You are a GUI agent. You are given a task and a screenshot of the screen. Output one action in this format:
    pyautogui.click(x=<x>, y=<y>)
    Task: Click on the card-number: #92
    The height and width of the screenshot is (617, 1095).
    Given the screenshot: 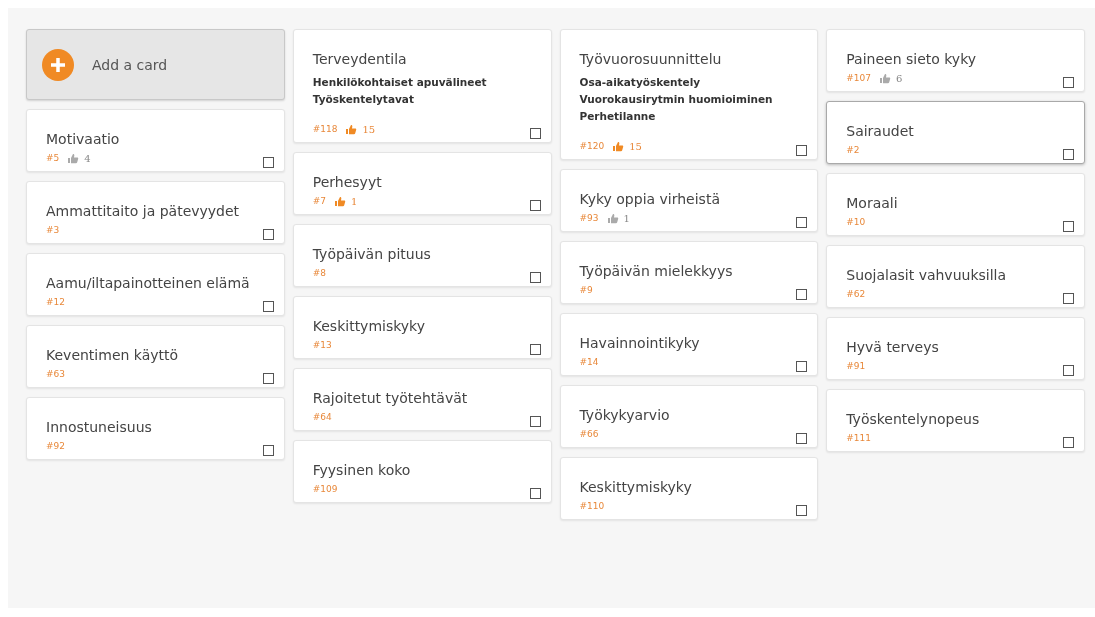 What is the action you would take?
    pyautogui.click(x=55, y=446)
    